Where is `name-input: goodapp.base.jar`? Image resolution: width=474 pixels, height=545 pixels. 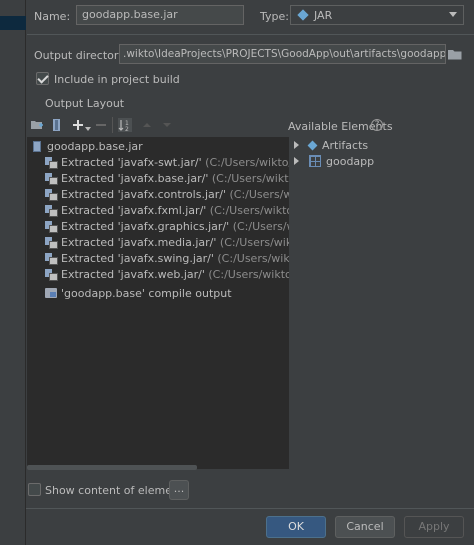
name-input: goodapp.base.jar is located at coordinates (160, 15).